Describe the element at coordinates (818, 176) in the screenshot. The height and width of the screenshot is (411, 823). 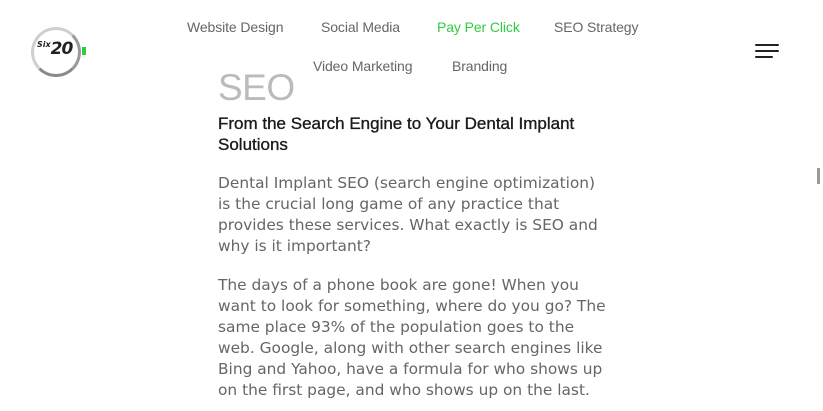
I see `scroll-indicator` at that location.